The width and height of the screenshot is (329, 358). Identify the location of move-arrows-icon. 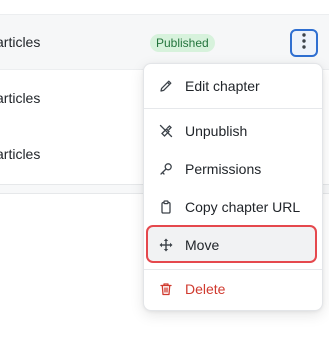
(166, 245).